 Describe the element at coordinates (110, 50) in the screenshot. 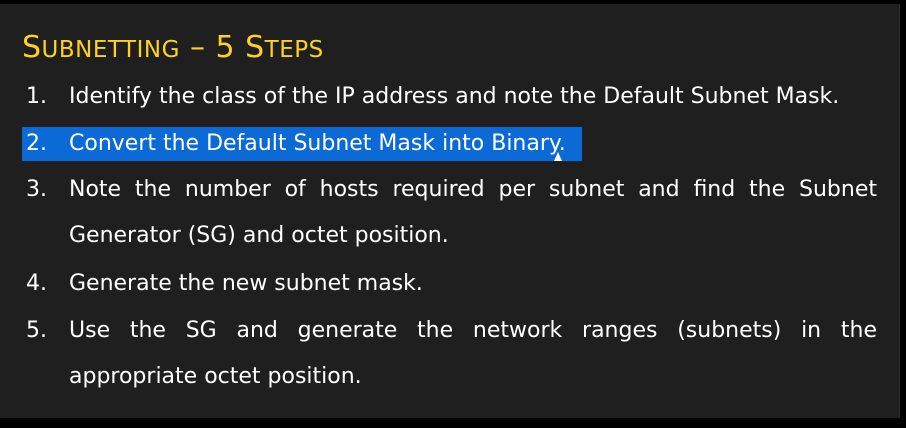

I see `title-word-ubnetting: UBNETTING` at that location.